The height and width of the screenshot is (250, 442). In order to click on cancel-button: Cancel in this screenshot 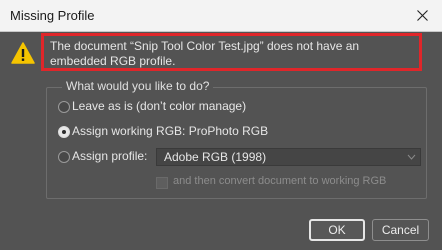, I will do `click(400, 230)`.